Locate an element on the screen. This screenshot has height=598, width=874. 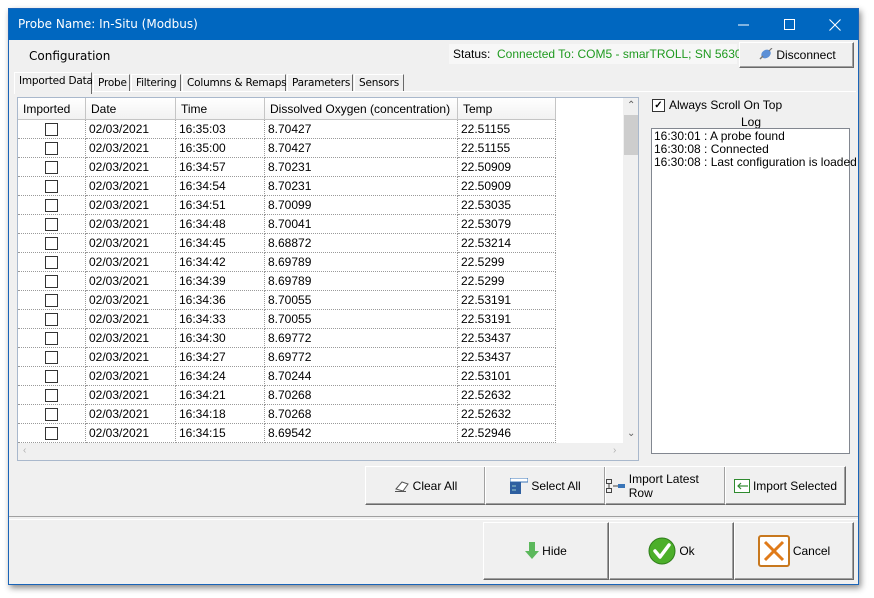
maximize-button is located at coordinates (789, 24).